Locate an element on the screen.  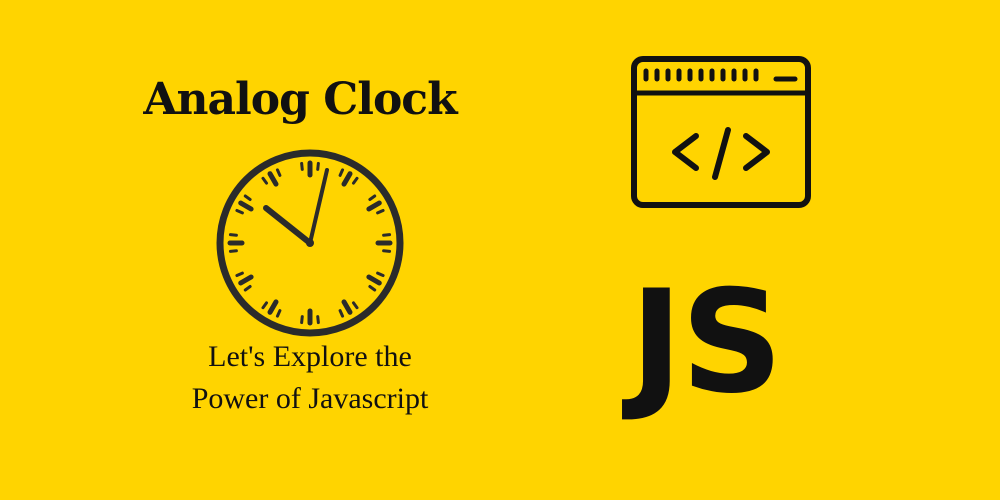
tagline-line-2: Power of Javascript is located at coordinates (310, 398).